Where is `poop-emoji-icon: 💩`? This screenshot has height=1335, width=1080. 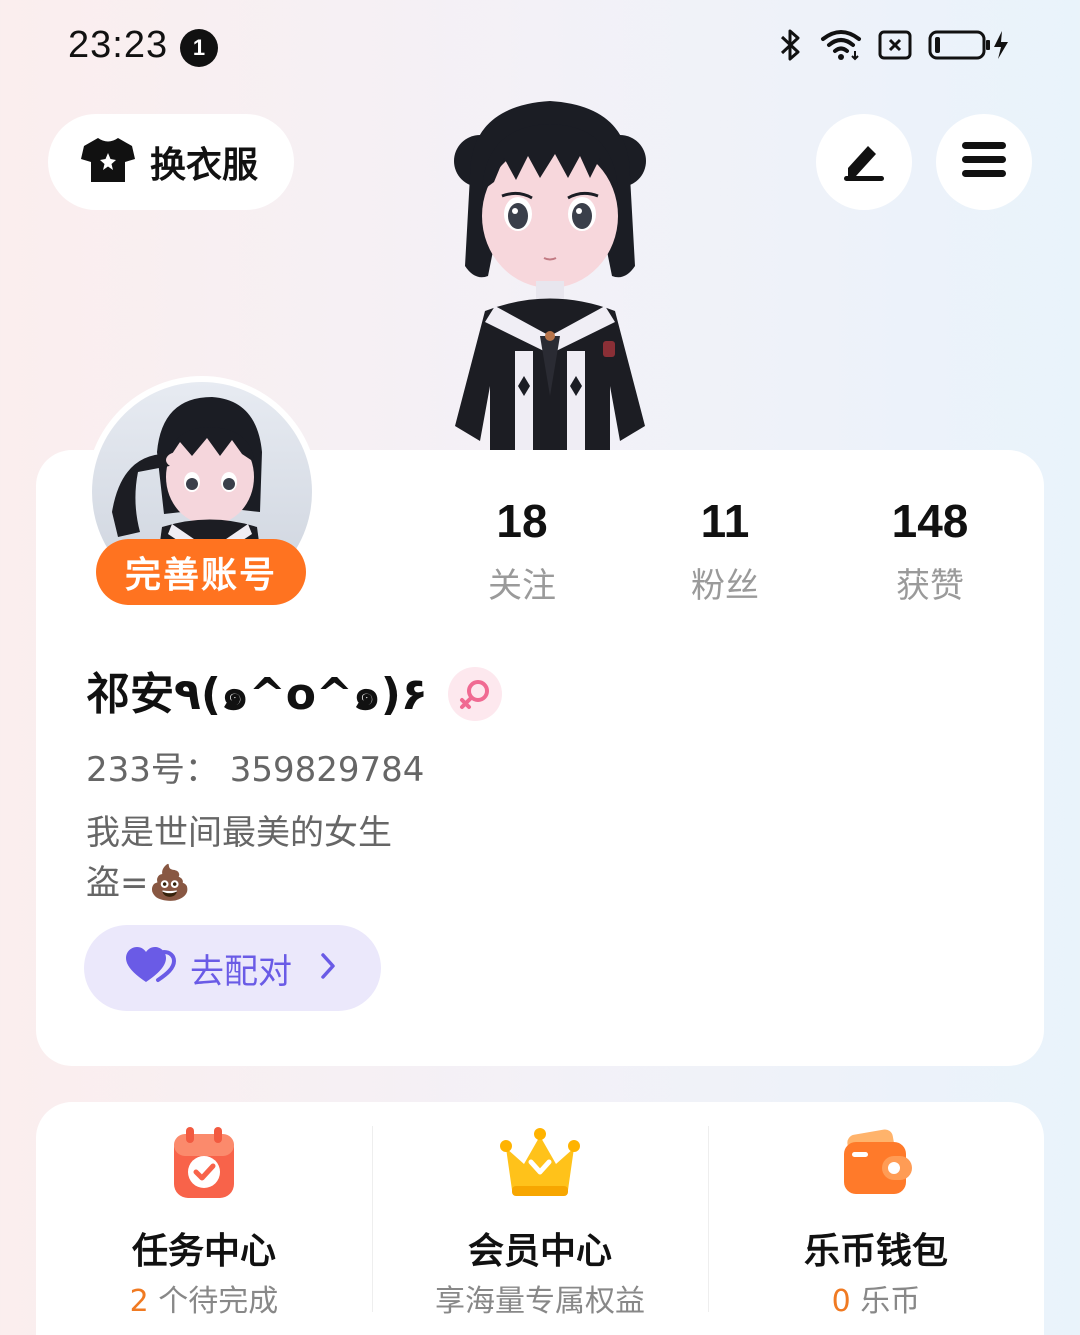 poop-emoji-icon: 💩 is located at coordinates (169, 883).